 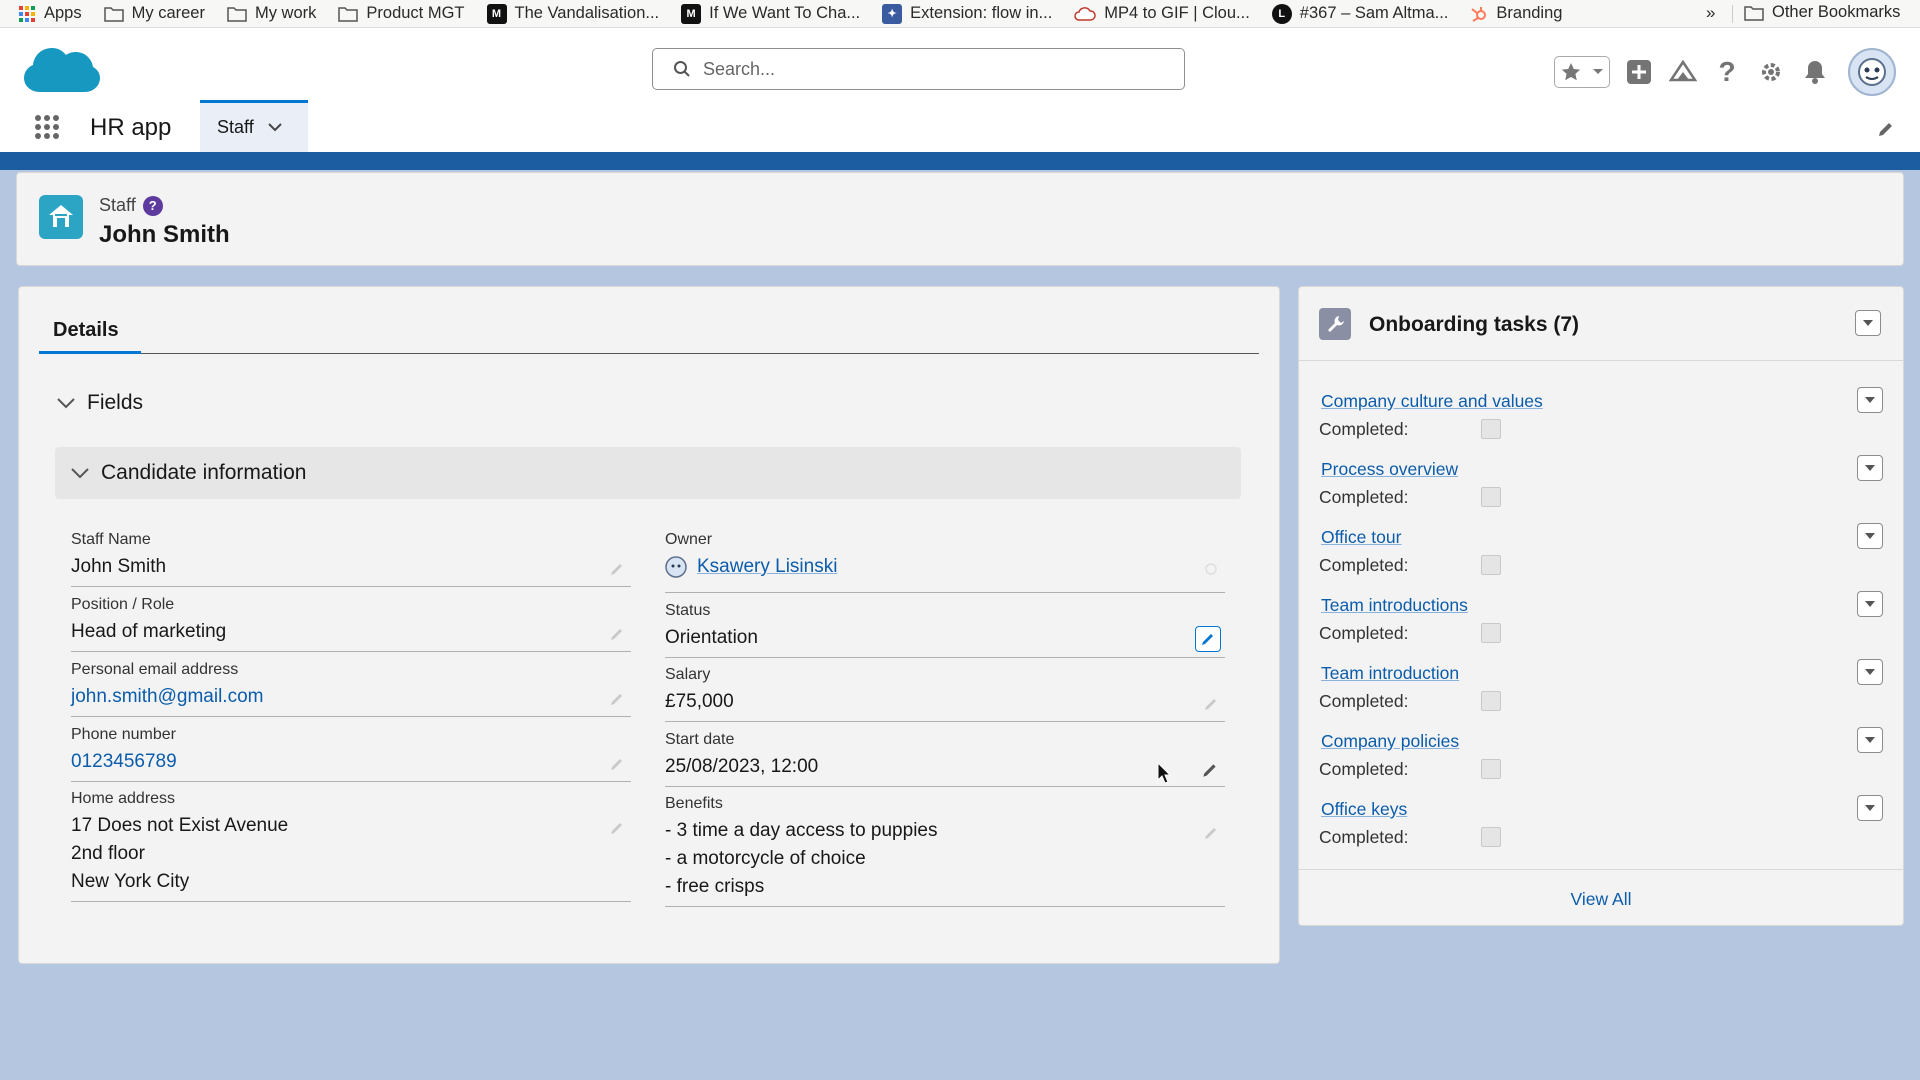 I want to click on field-position-role: Position / Role Head of marketing, so click(x=351, y=624).